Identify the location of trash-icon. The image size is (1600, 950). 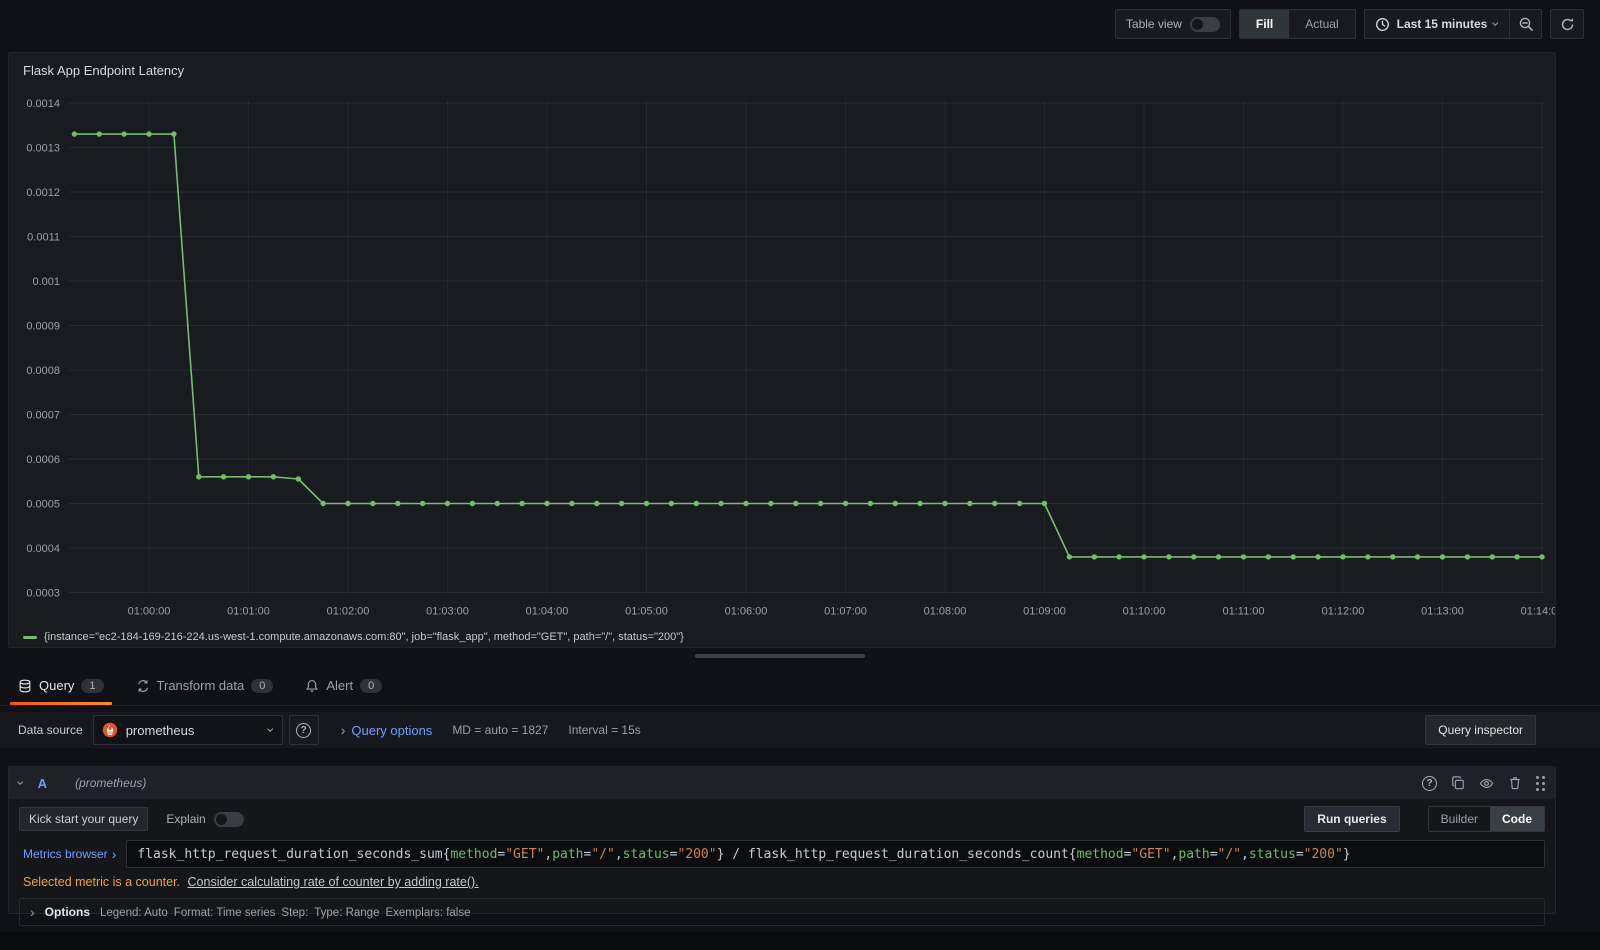
(1515, 783).